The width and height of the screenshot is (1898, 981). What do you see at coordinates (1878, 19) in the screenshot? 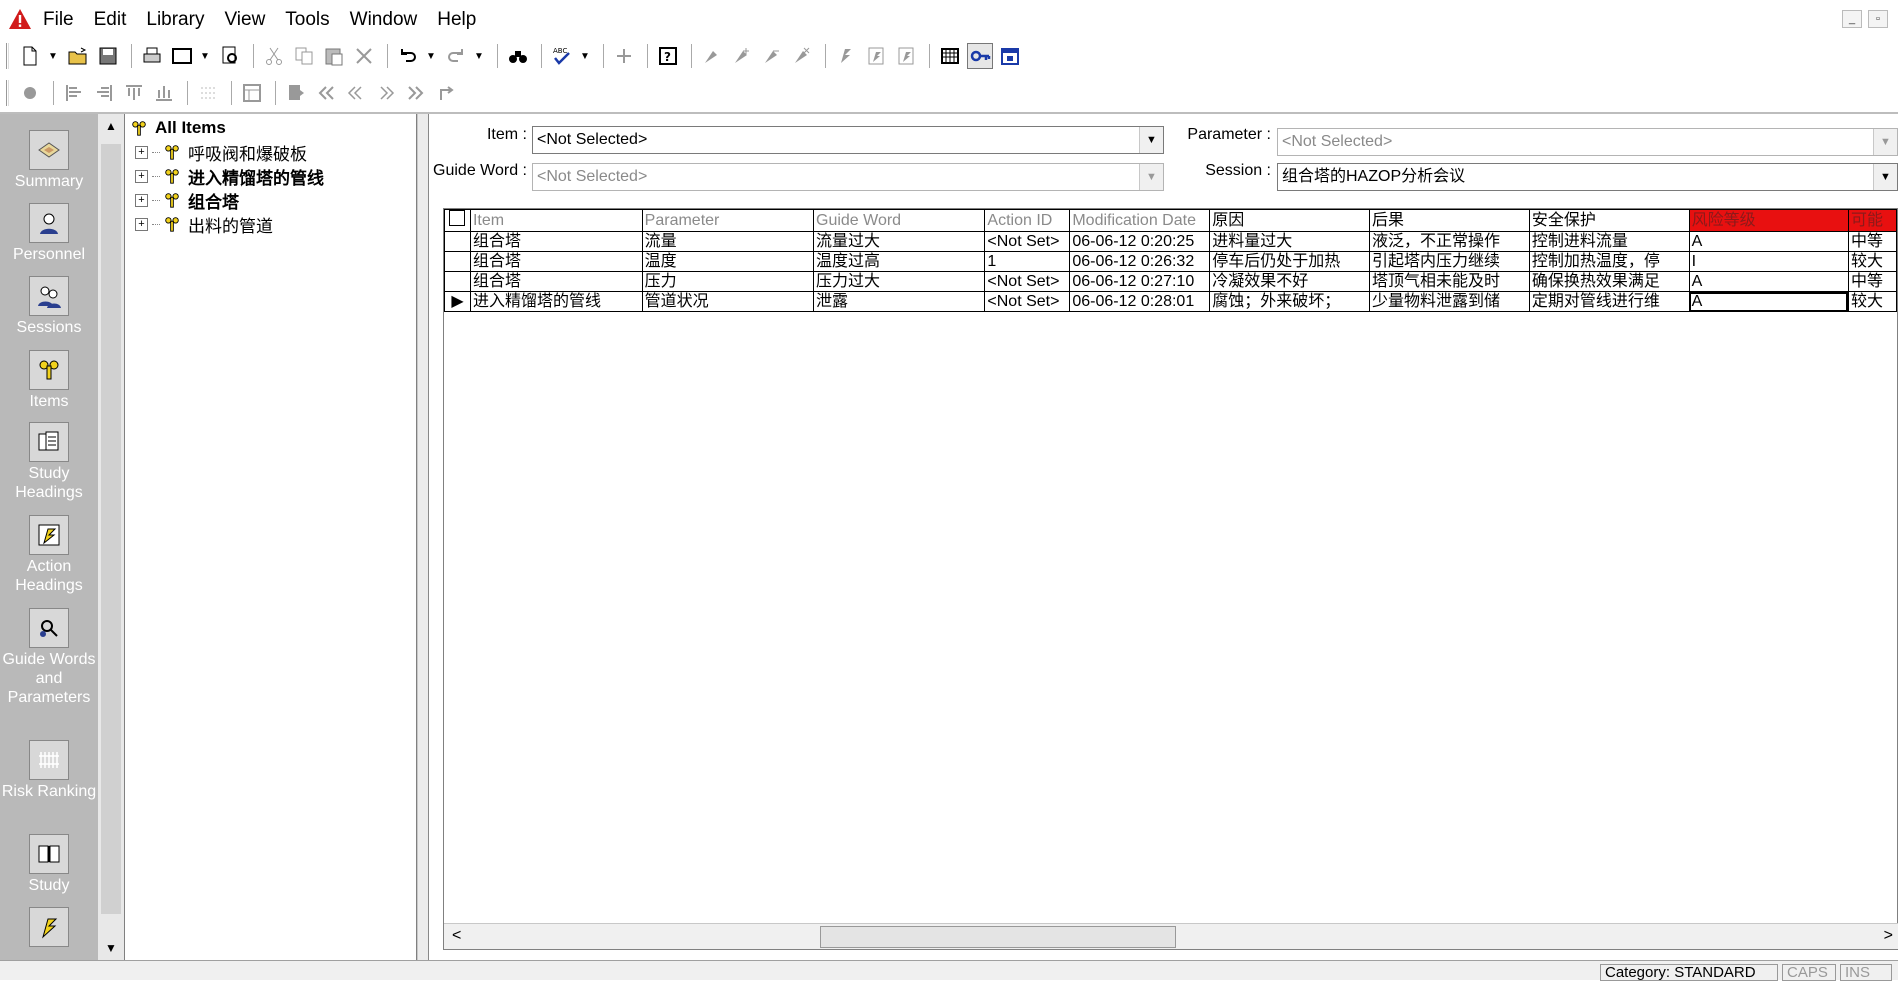
I see `restore-button: ▫` at bounding box center [1878, 19].